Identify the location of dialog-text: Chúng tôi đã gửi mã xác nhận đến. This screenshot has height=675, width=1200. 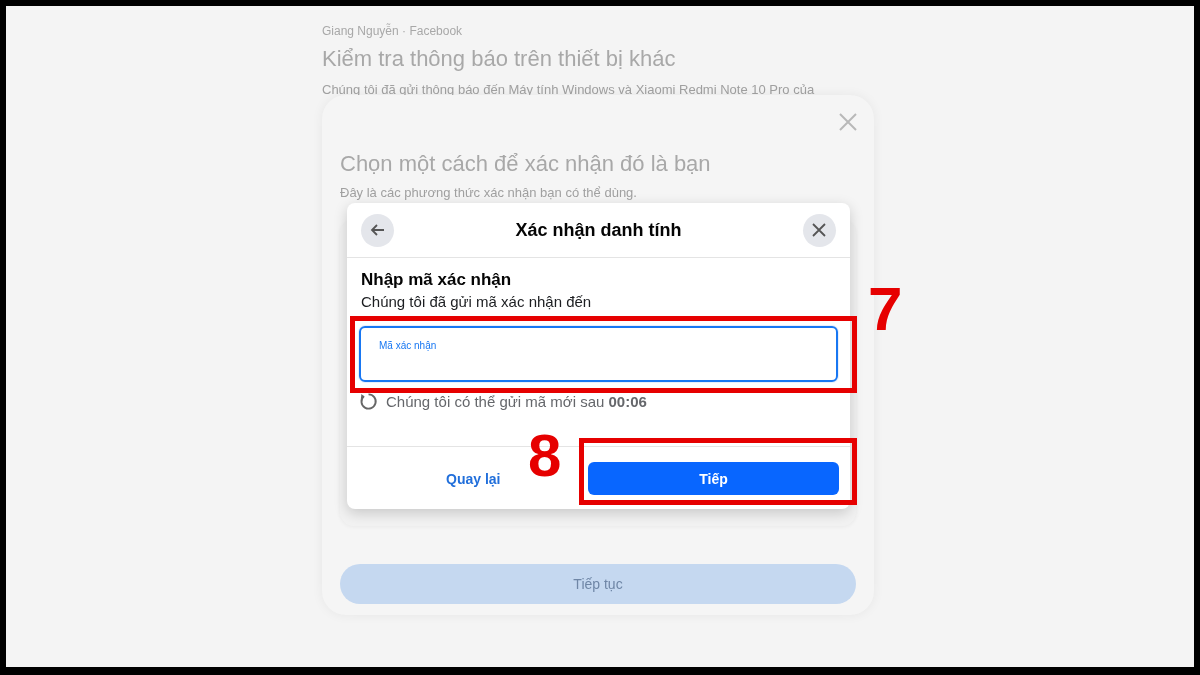
(477, 301).